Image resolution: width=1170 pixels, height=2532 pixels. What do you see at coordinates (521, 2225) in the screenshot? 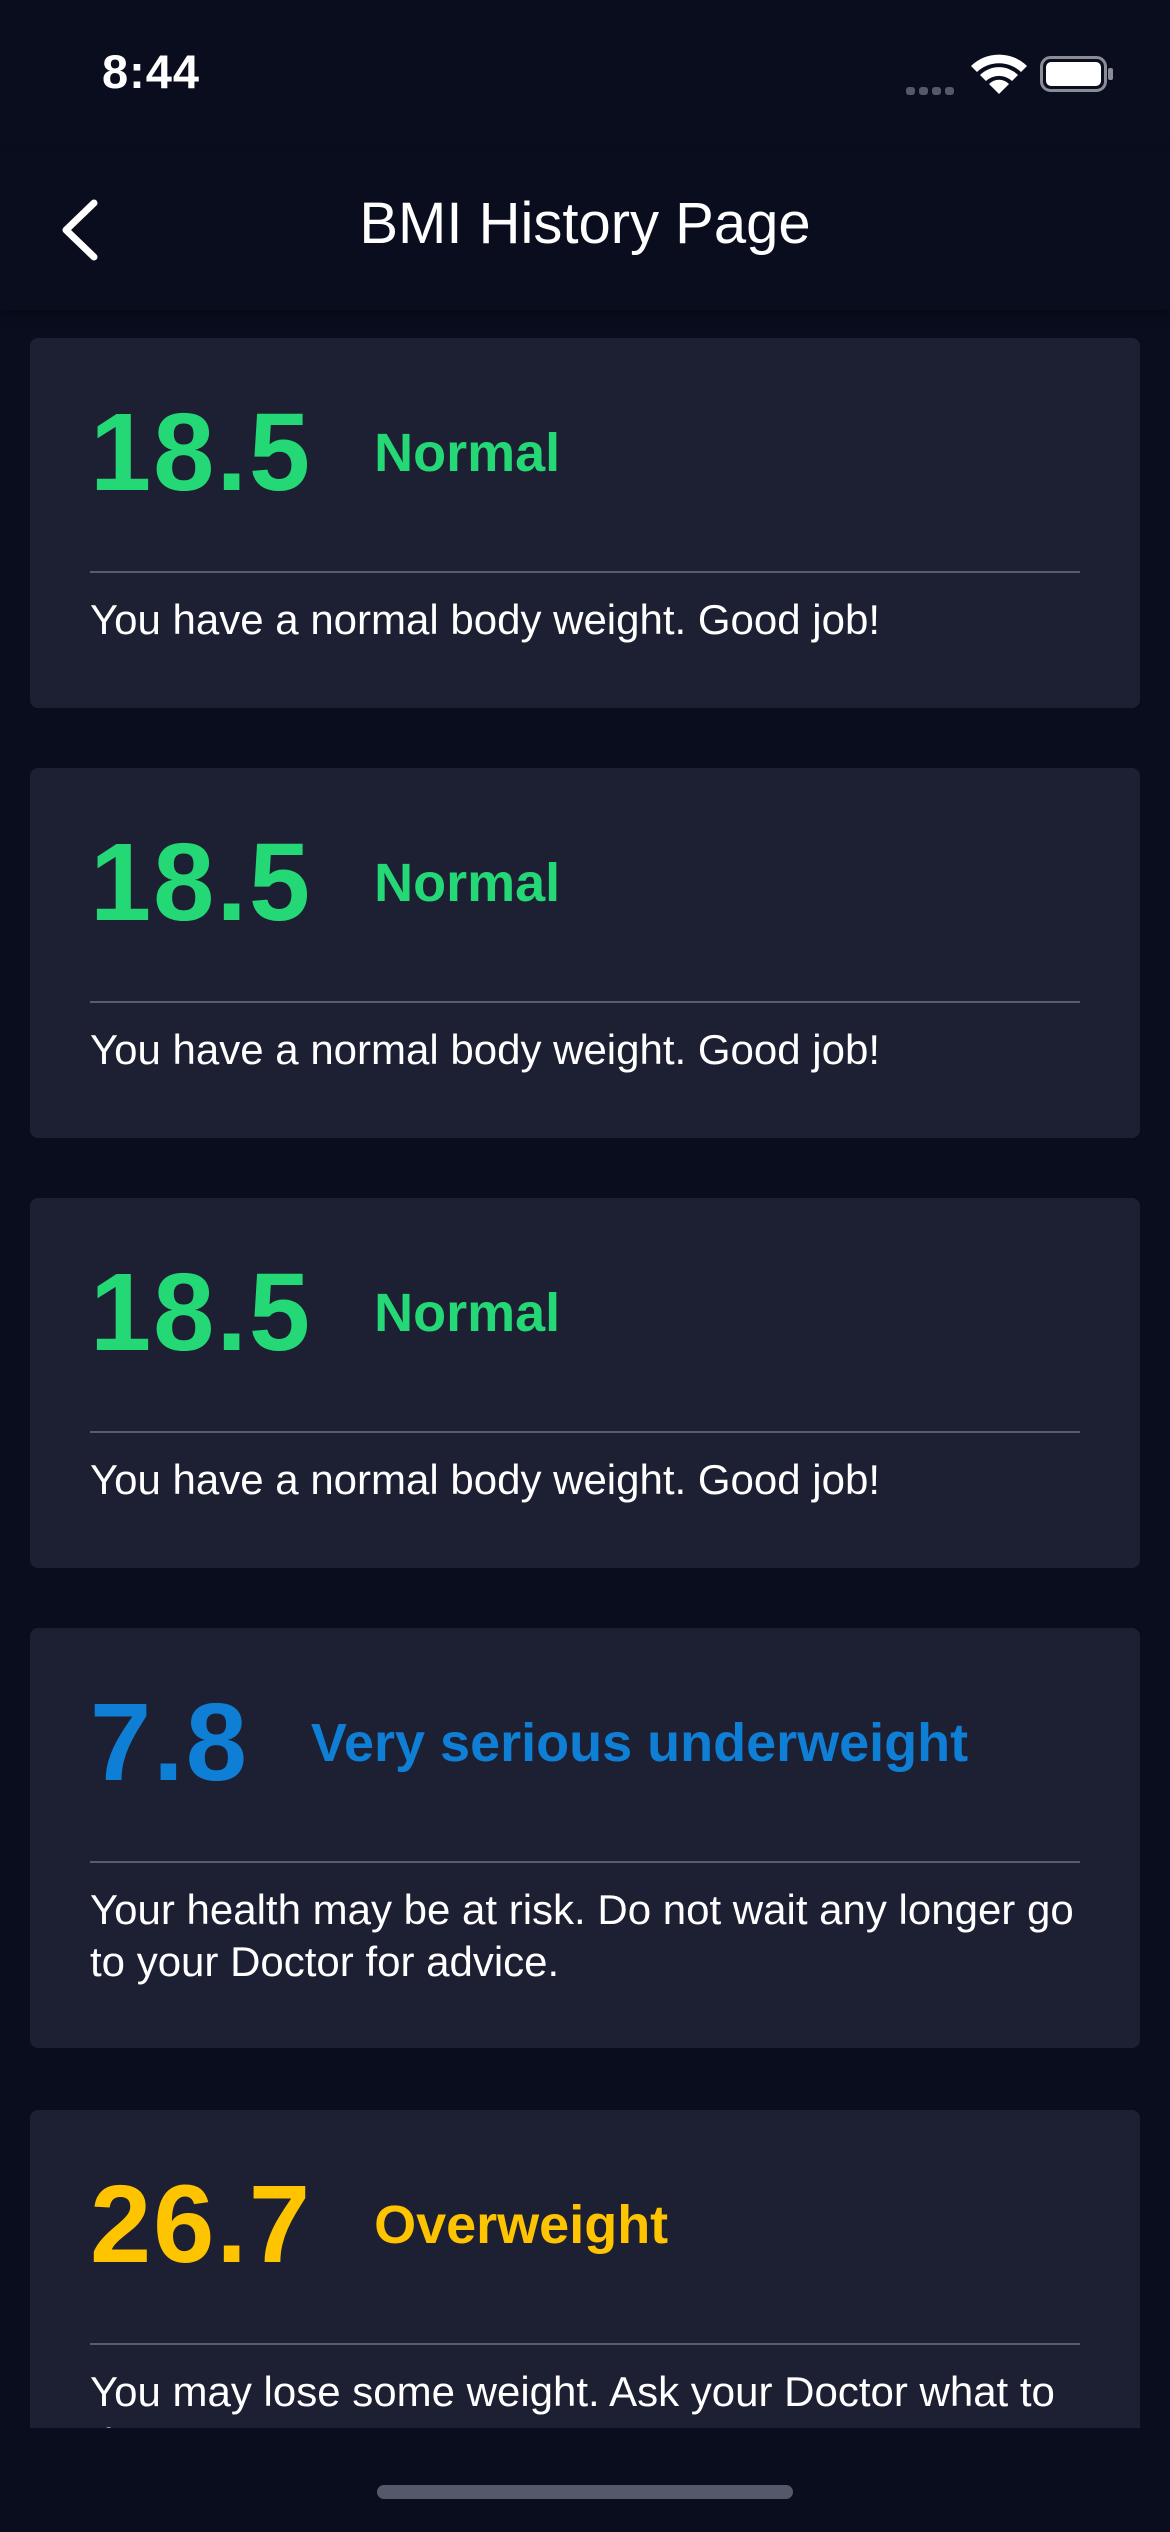
I see `bmi-category: Overweight` at bounding box center [521, 2225].